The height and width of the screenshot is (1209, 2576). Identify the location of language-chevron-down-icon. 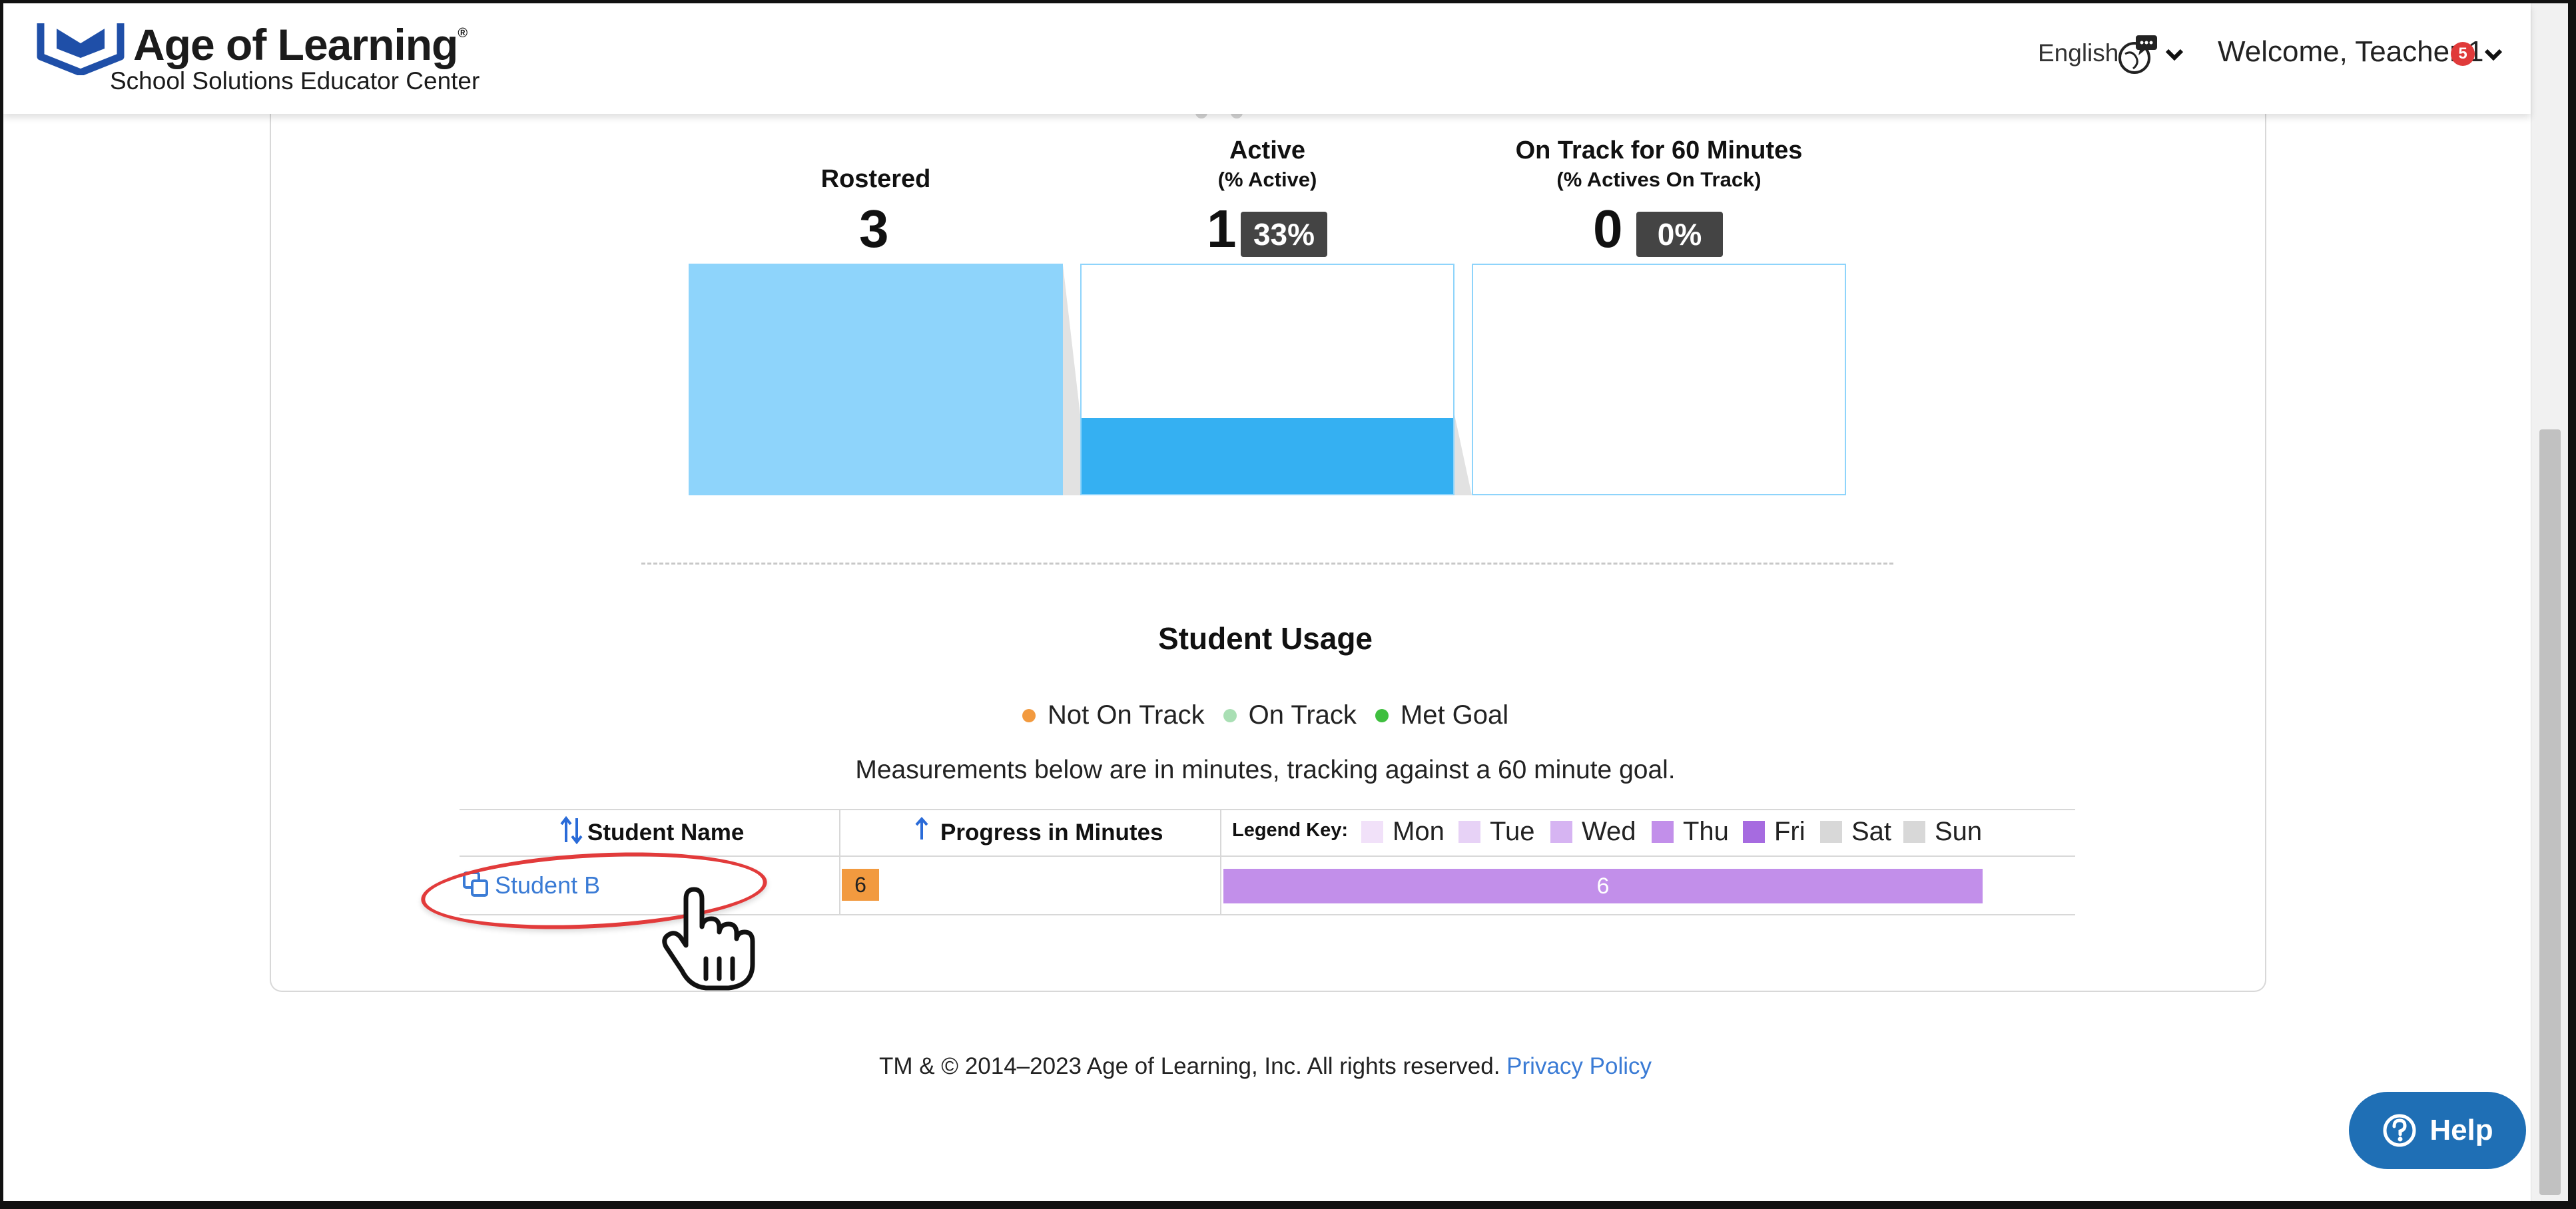
(2174, 54).